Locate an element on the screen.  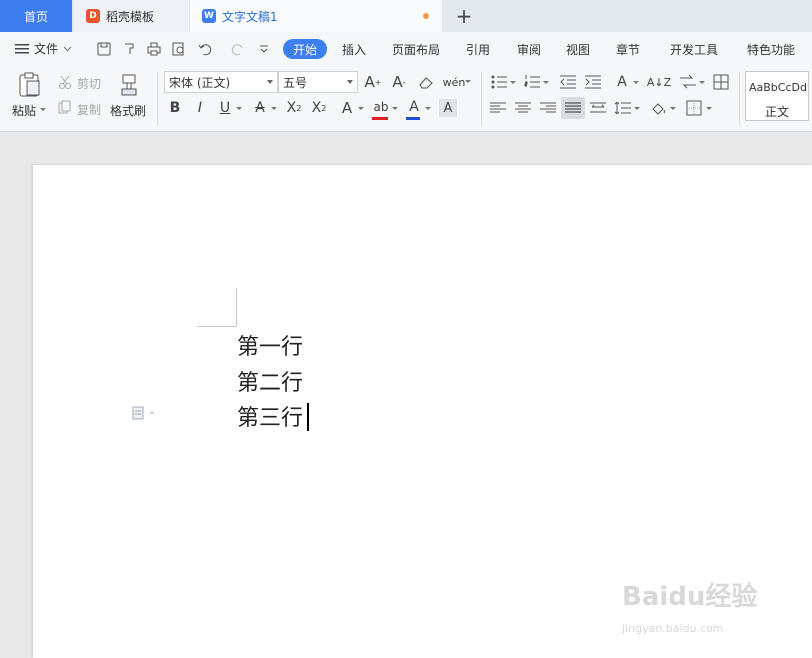
align-right-icon is located at coordinates (548, 108).